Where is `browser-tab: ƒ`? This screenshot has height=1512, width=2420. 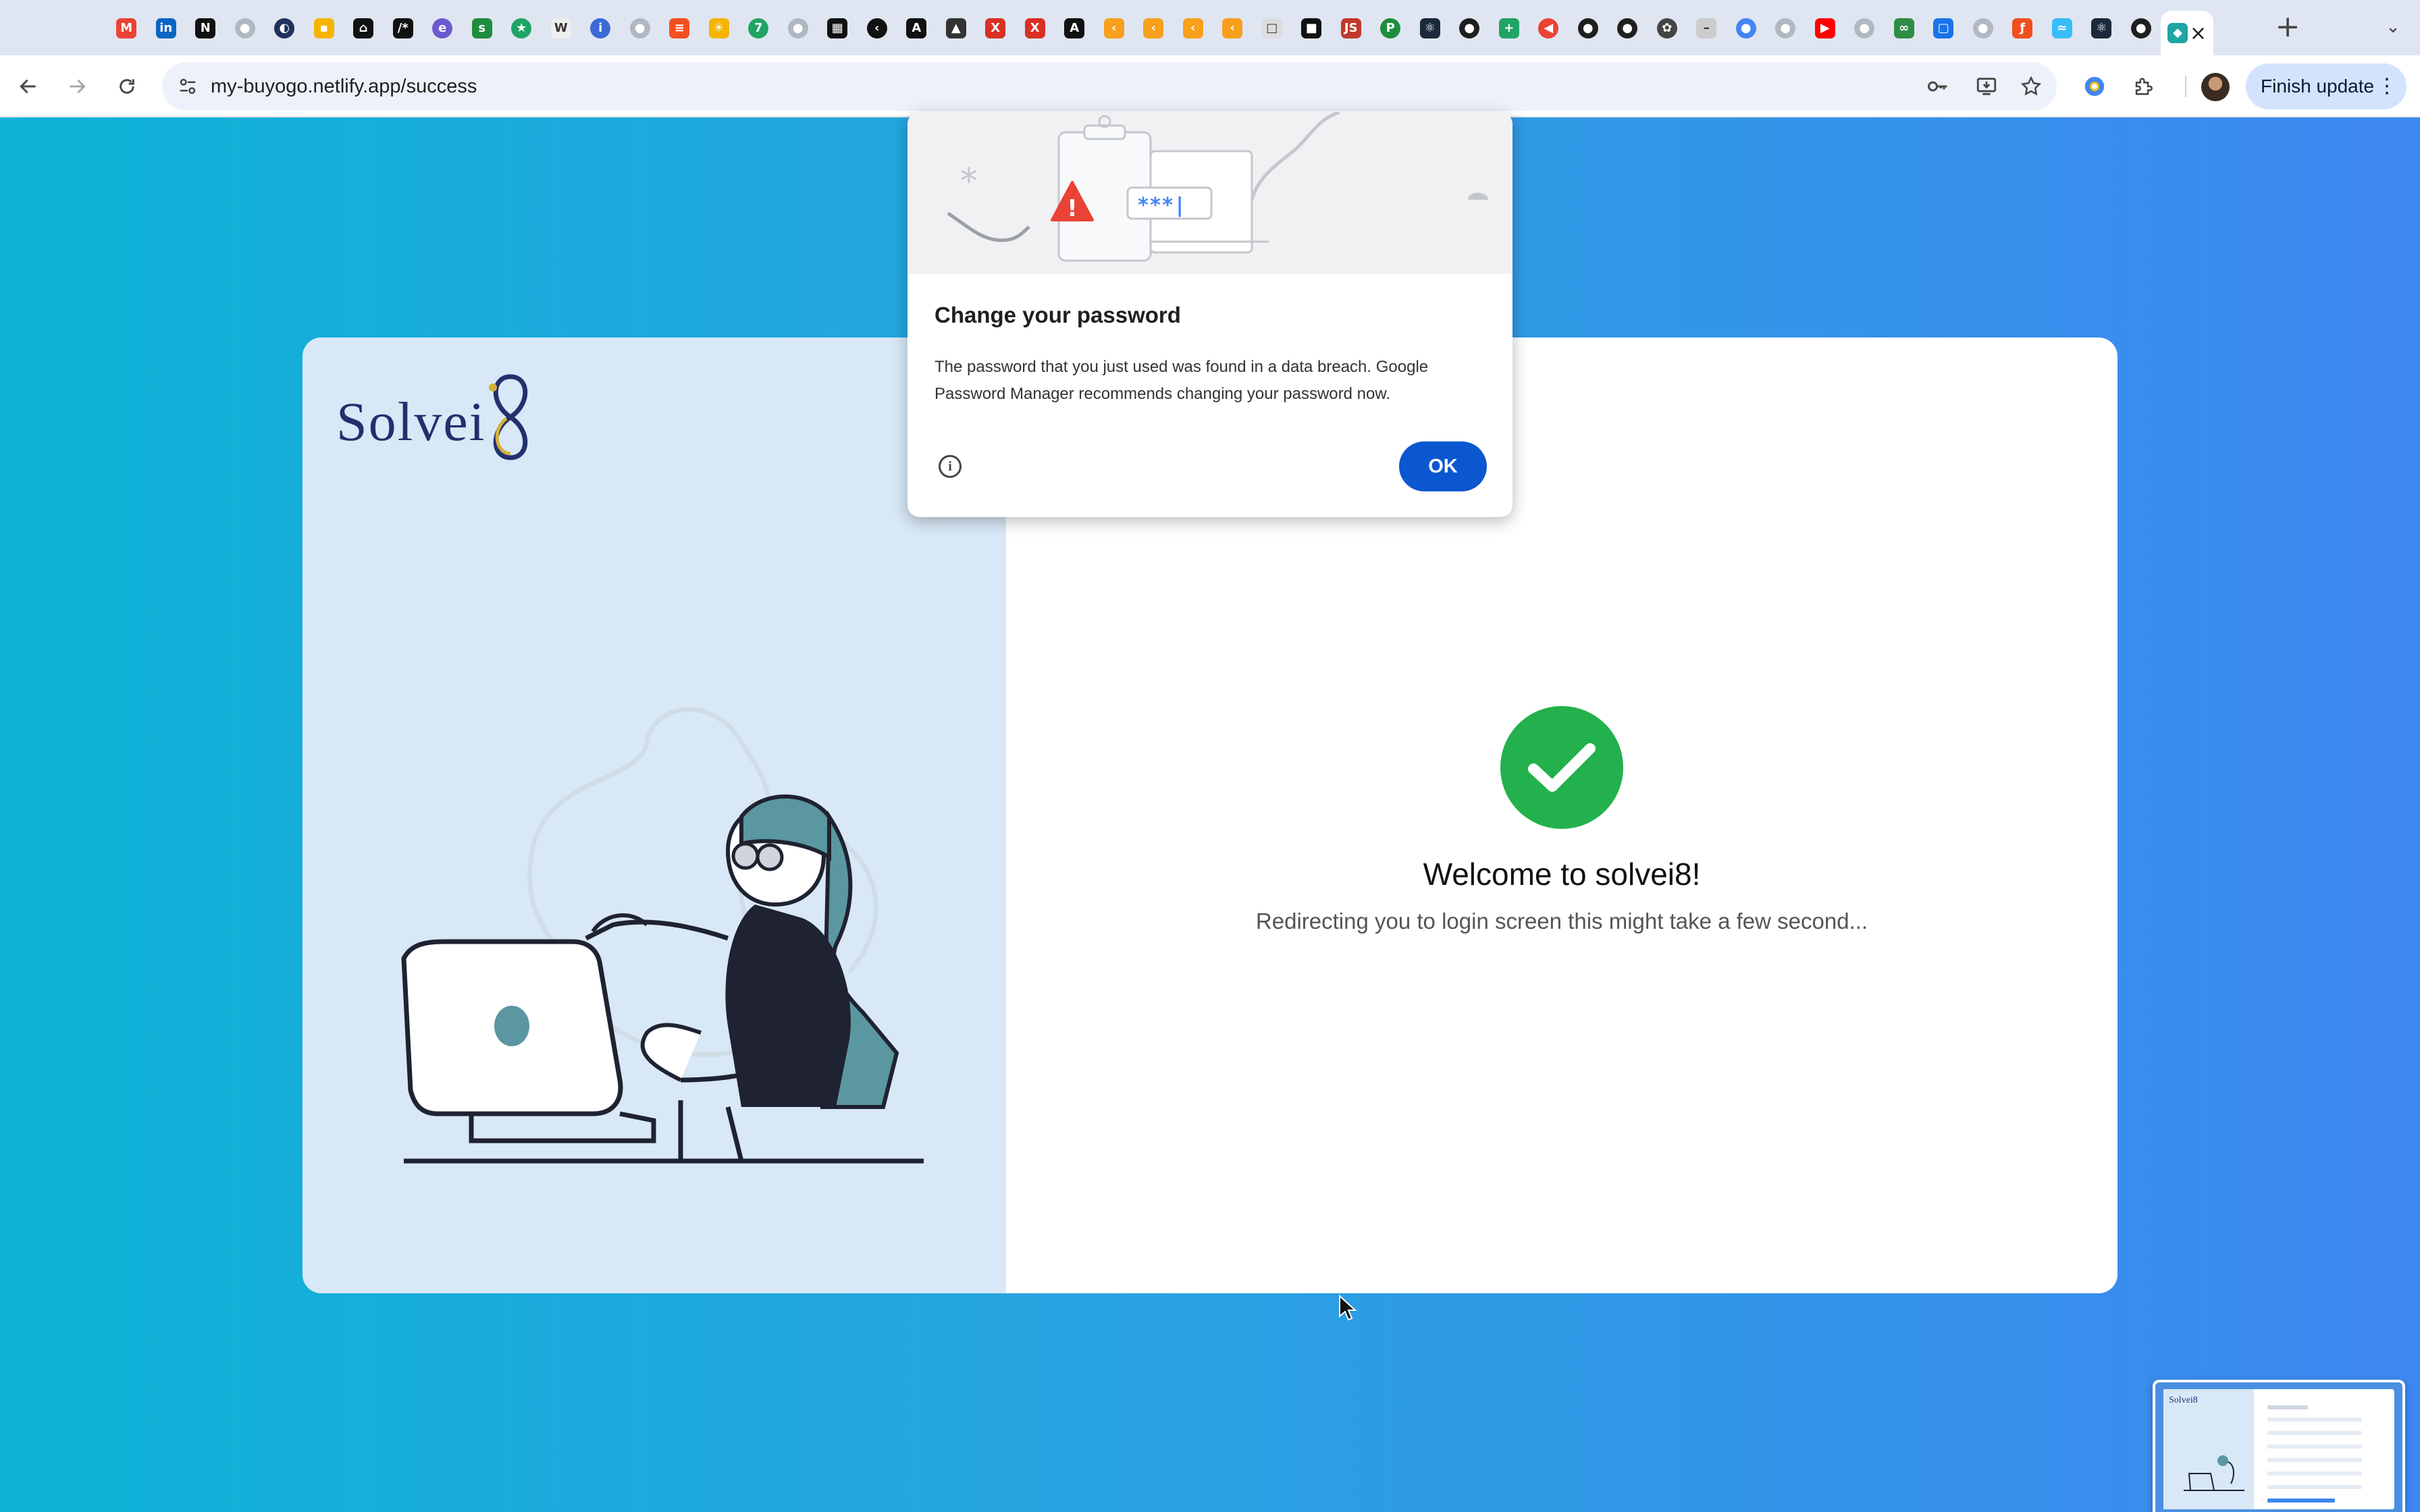
browser-tab: ƒ is located at coordinates (2023, 28).